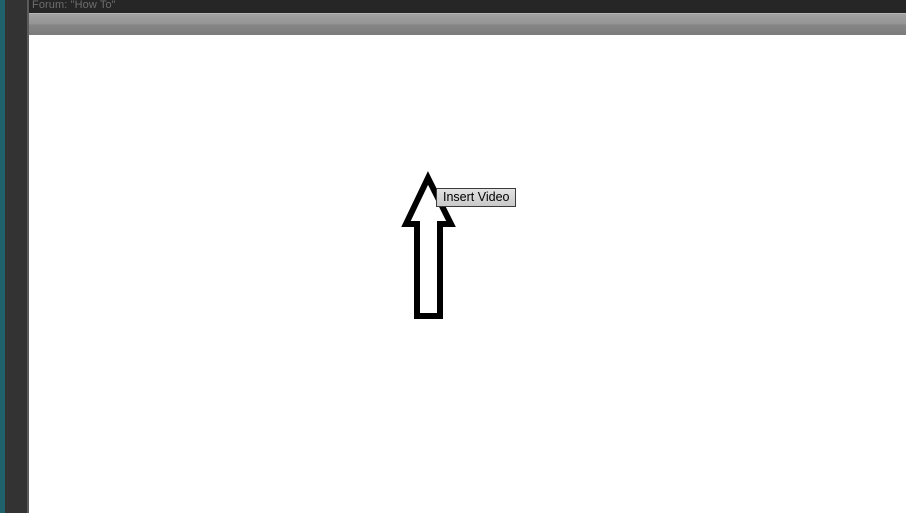 This screenshot has width=906, height=513. What do you see at coordinates (2, 256) in the screenshot?
I see `left-rail-accent-strip` at bounding box center [2, 256].